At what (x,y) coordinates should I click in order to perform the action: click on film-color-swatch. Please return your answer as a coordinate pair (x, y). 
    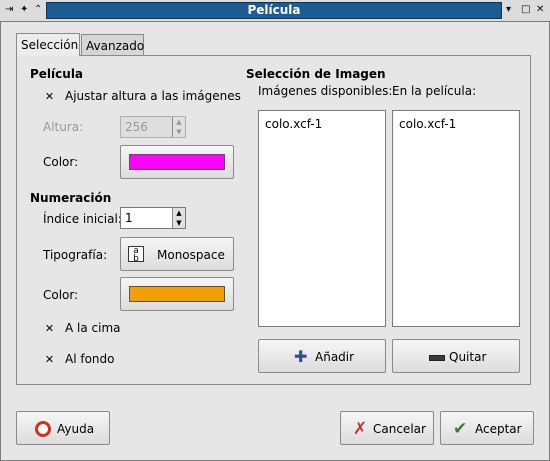
    Looking at the image, I should click on (177, 162).